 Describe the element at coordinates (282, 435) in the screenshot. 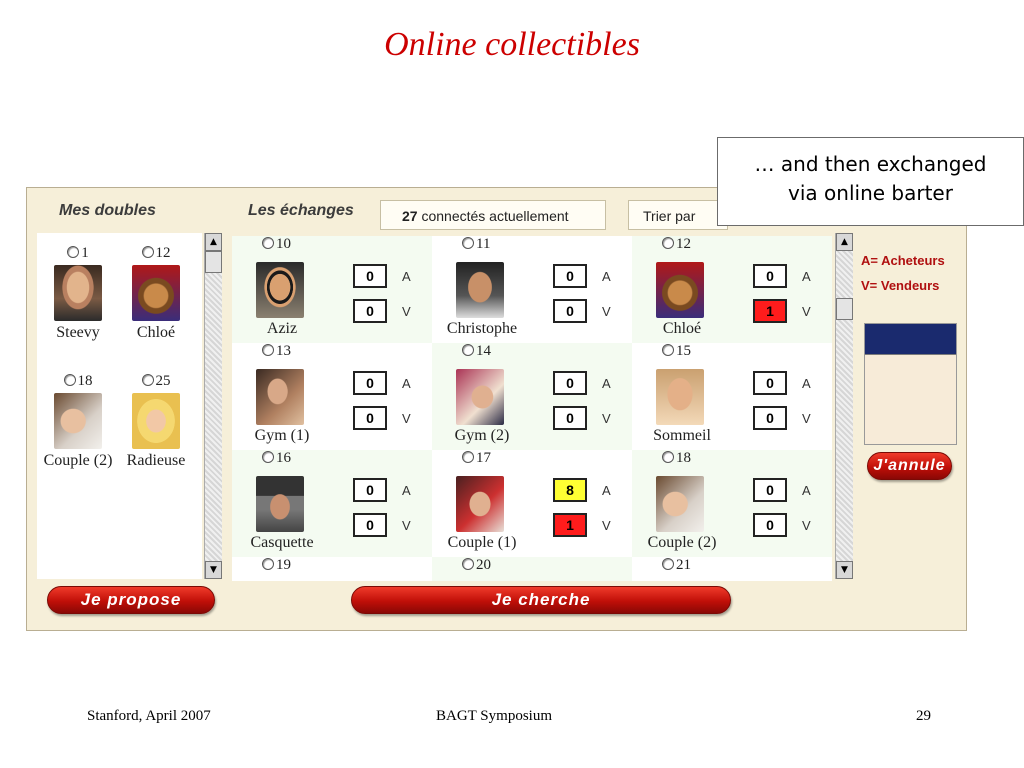

I see `sticker-name: Gym (1)` at that location.